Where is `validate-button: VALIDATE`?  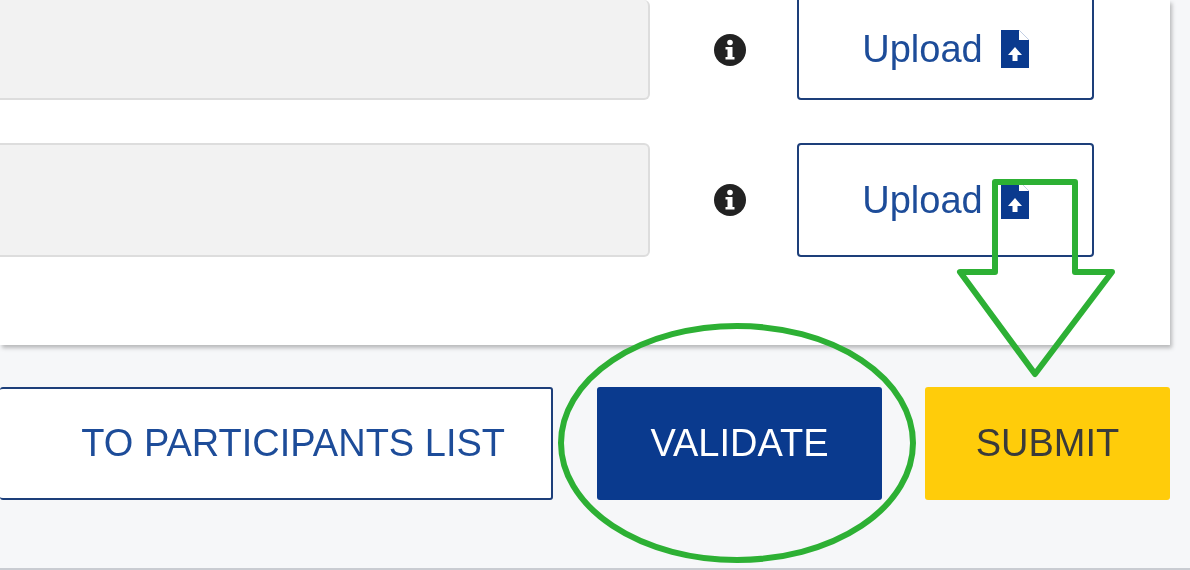
validate-button: VALIDATE is located at coordinates (739, 443).